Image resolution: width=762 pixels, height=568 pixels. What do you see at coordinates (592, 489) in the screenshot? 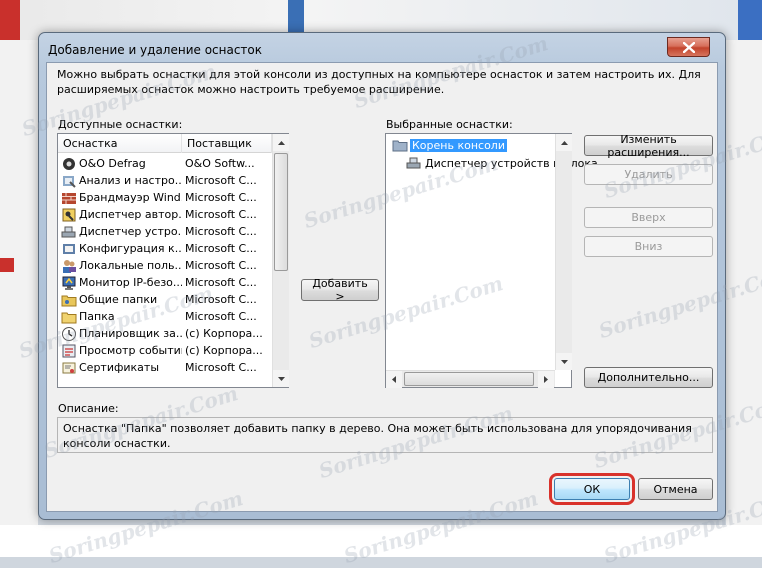
I see `ok-button: ОК` at bounding box center [592, 489].